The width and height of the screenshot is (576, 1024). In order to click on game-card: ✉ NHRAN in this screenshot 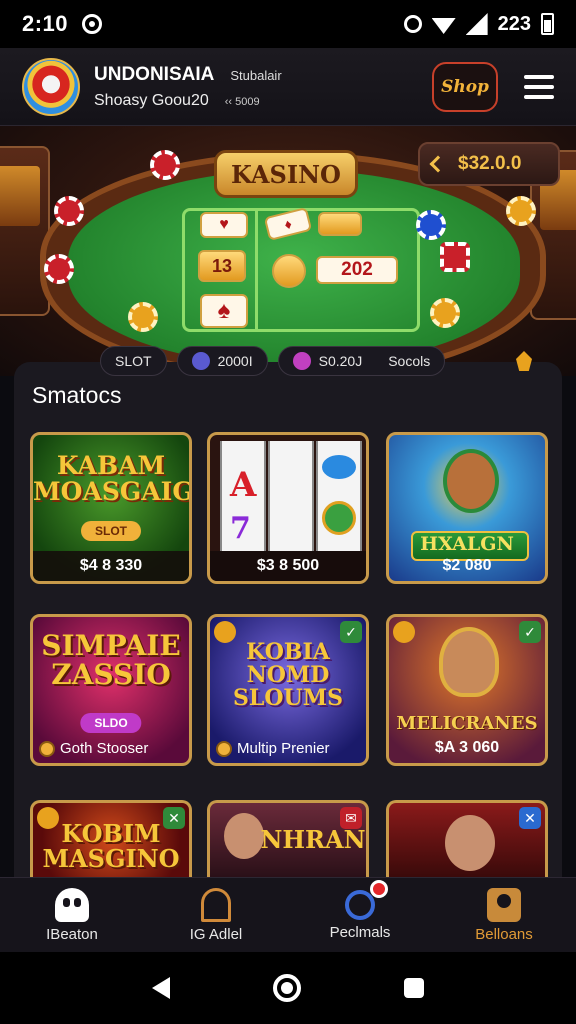, I will do `click(288, 838)`.